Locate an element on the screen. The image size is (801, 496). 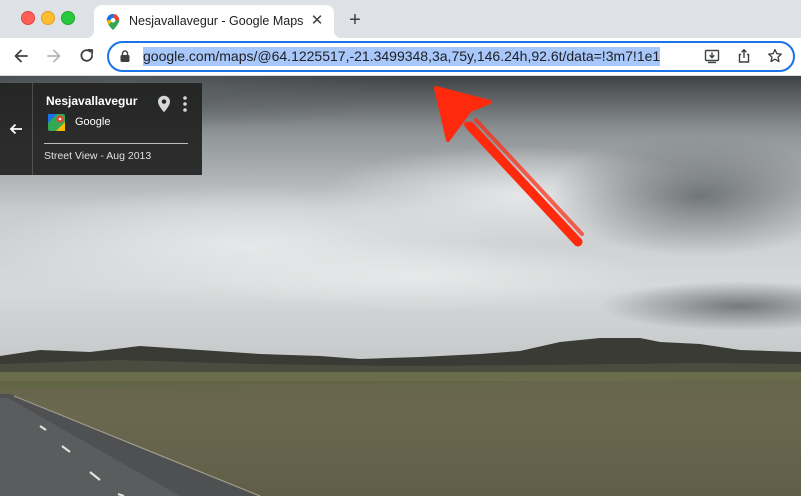
map-pin-icon is located at coordinates (164, 104).